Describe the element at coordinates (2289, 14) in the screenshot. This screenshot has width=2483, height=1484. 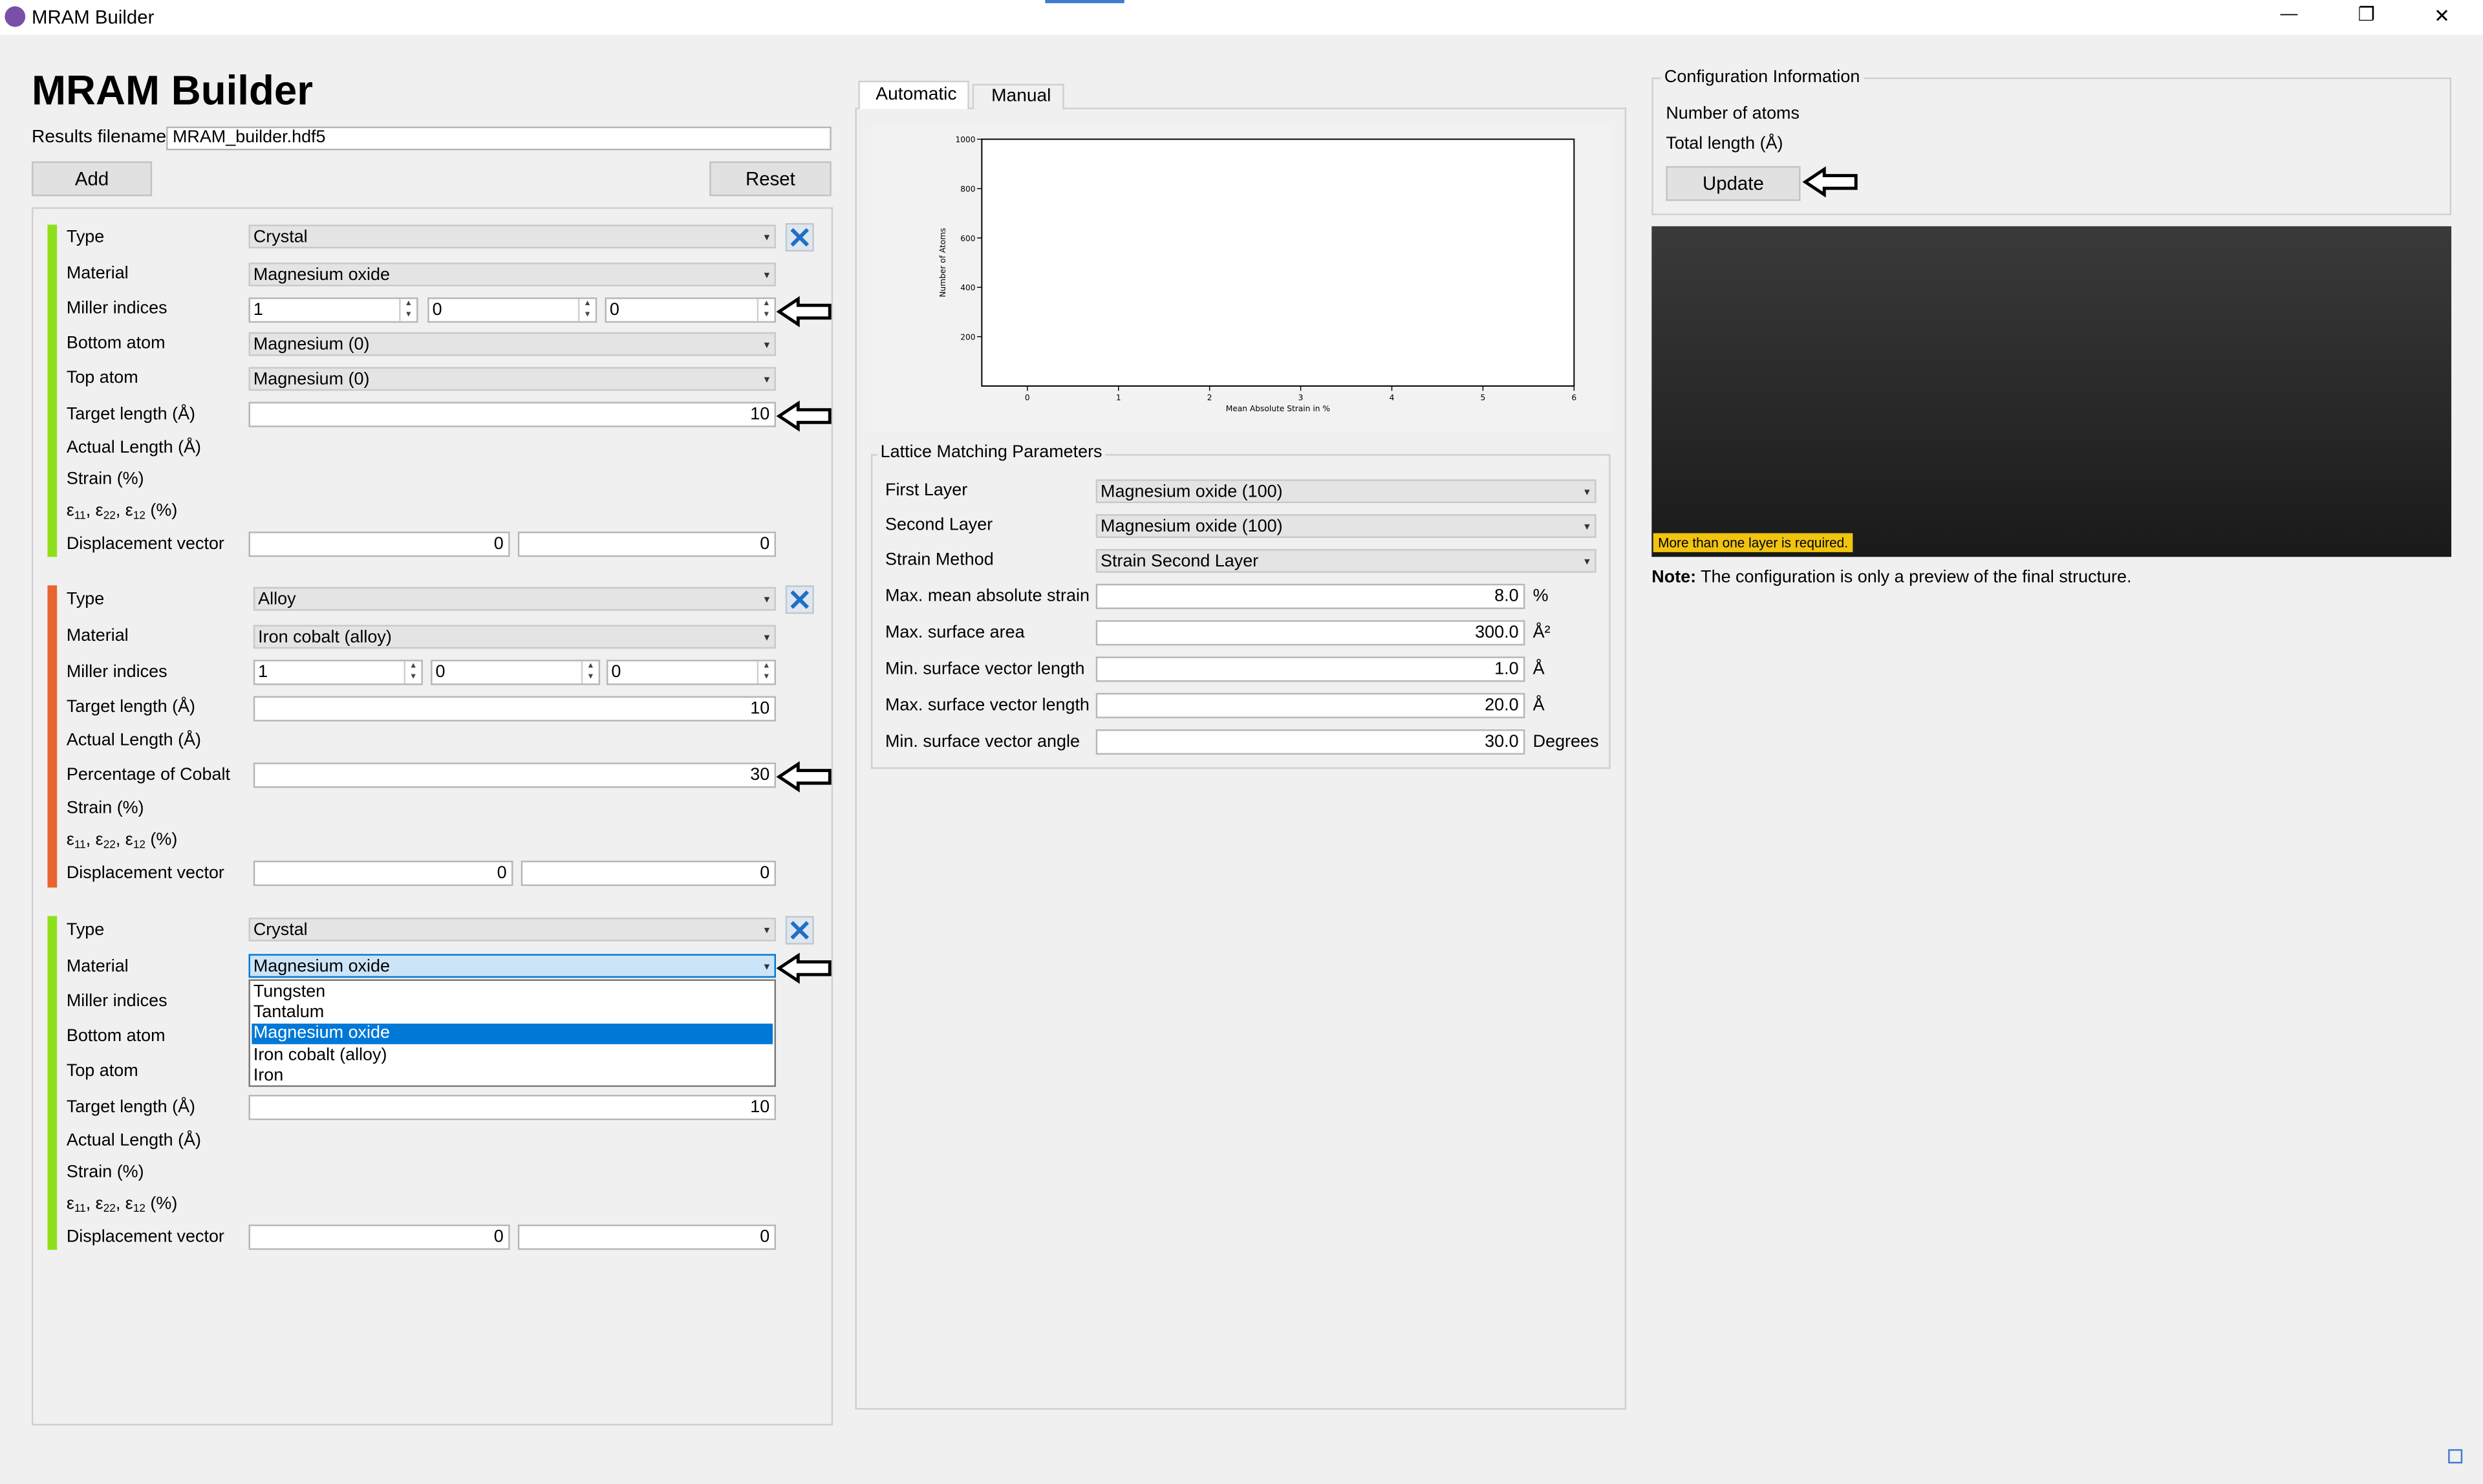
I see `minimize-button: —` at that location.